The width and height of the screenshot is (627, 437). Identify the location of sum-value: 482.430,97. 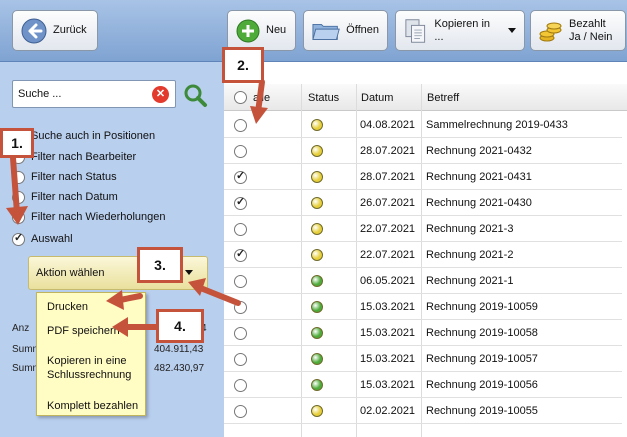
(179, 368).